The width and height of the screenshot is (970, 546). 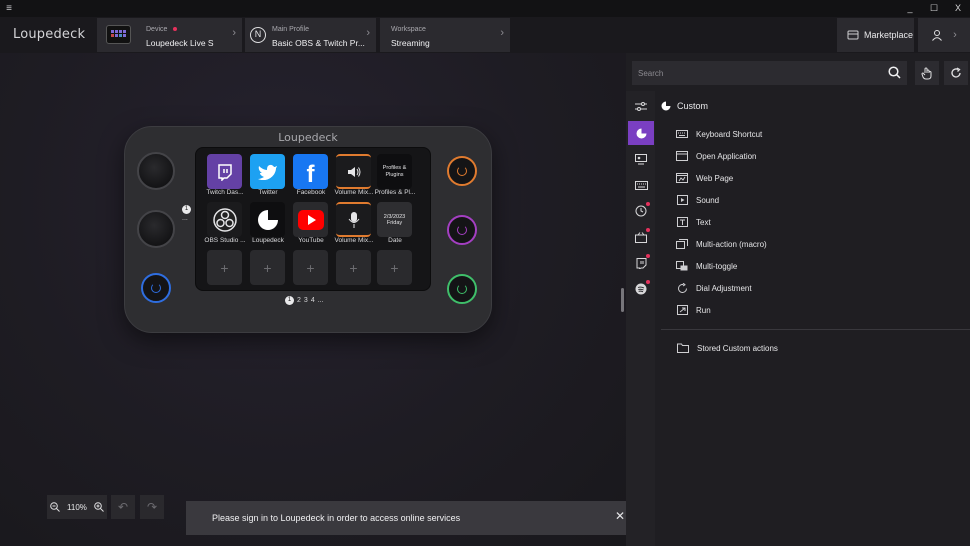 What do you see at coordinates (462, 289) in the screenshot?
I see `round-button-green` at bounding box center [462, 289].